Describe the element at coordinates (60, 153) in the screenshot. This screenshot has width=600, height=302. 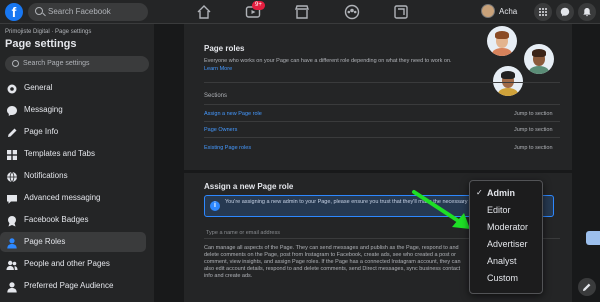
I see `sidebar-item-label: Templates and Tabs` at that location.